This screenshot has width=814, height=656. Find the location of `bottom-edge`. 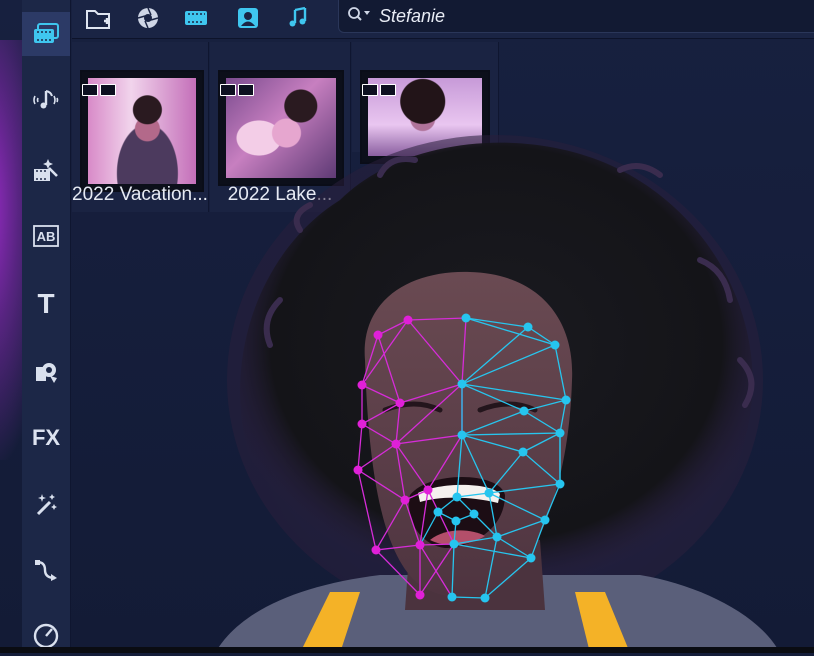

bottom-edge is located at coordinates (407, 650).